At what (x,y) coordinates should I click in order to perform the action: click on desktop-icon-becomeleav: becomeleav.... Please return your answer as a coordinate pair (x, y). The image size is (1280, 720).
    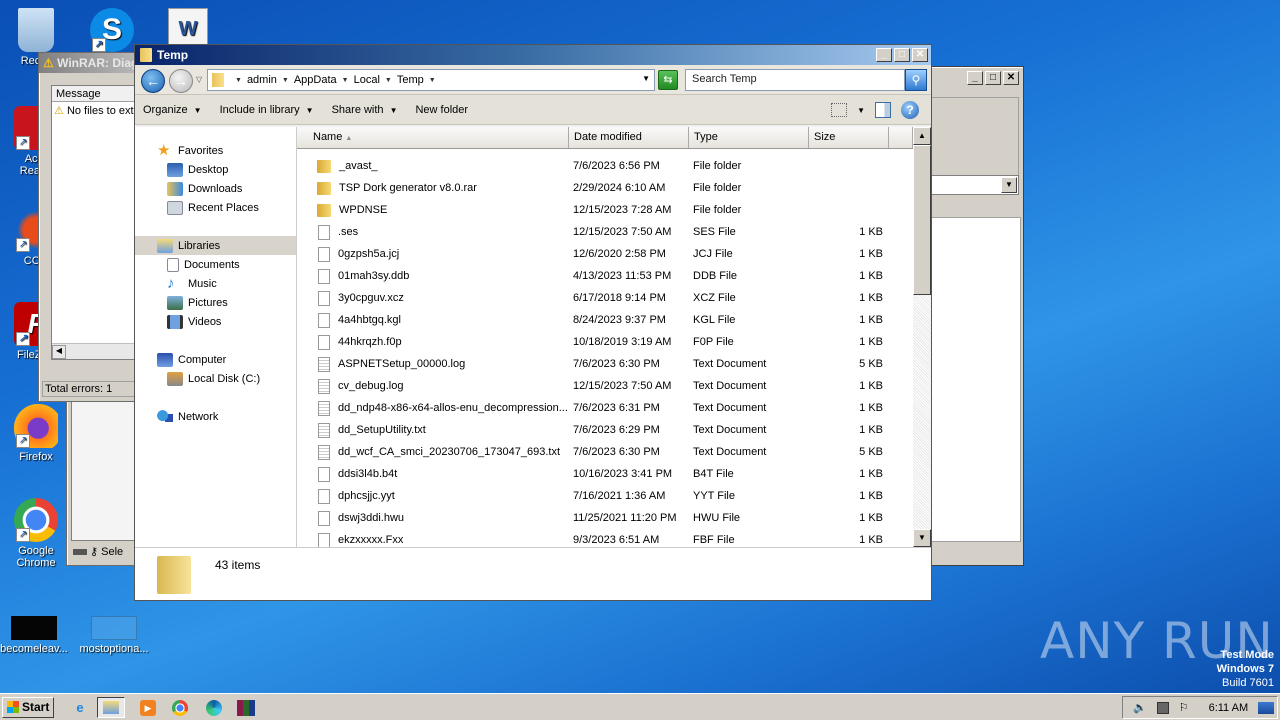
    Looking at the image, I should click on (36, 635).